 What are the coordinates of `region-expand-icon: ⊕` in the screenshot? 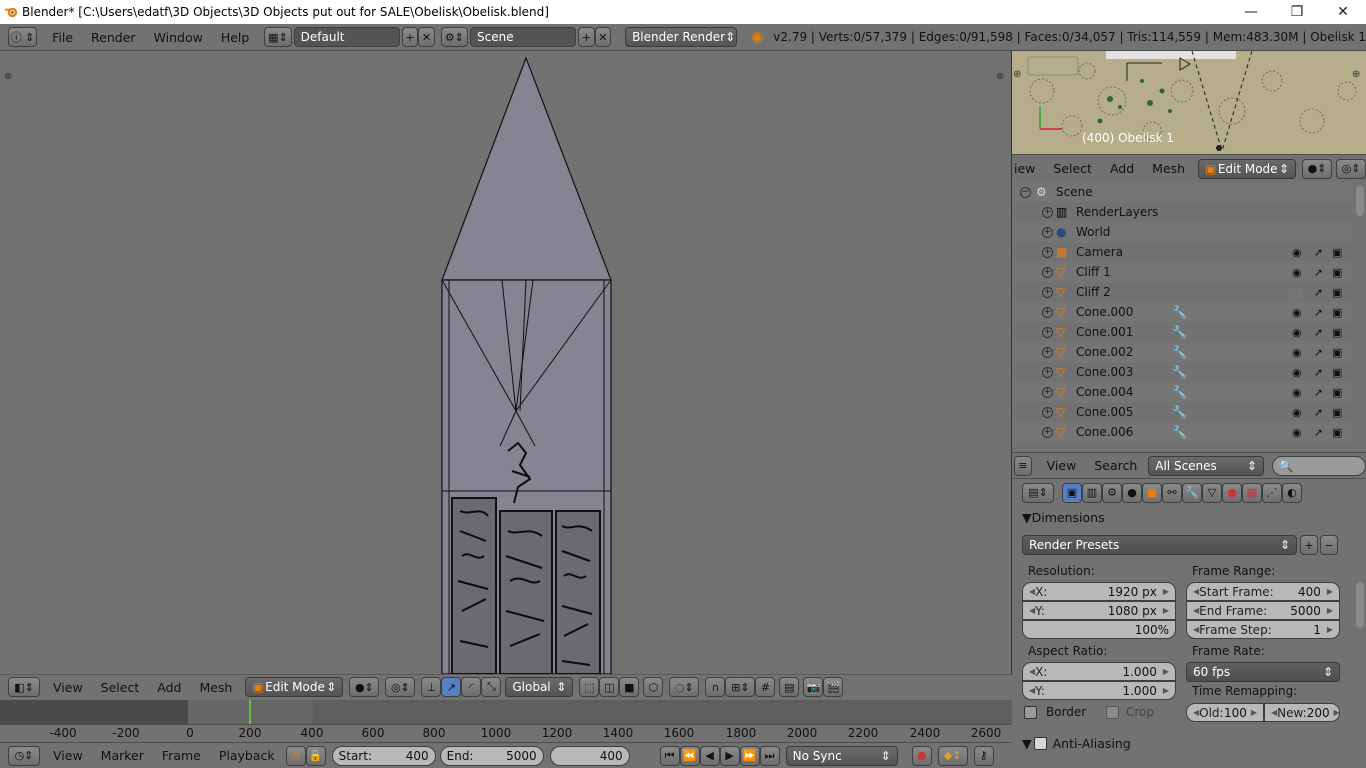 It's located at (8, 76).